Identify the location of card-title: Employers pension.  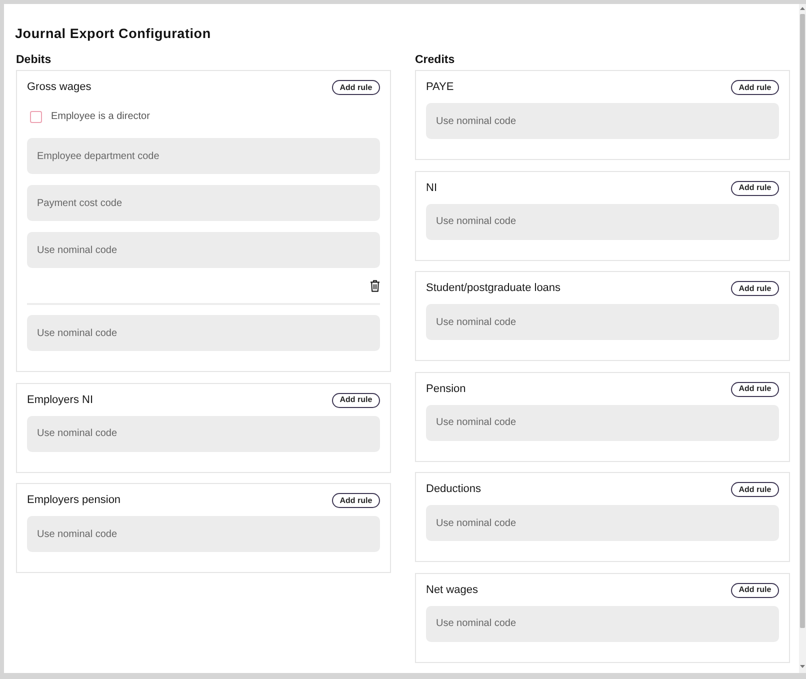
(74, 500).